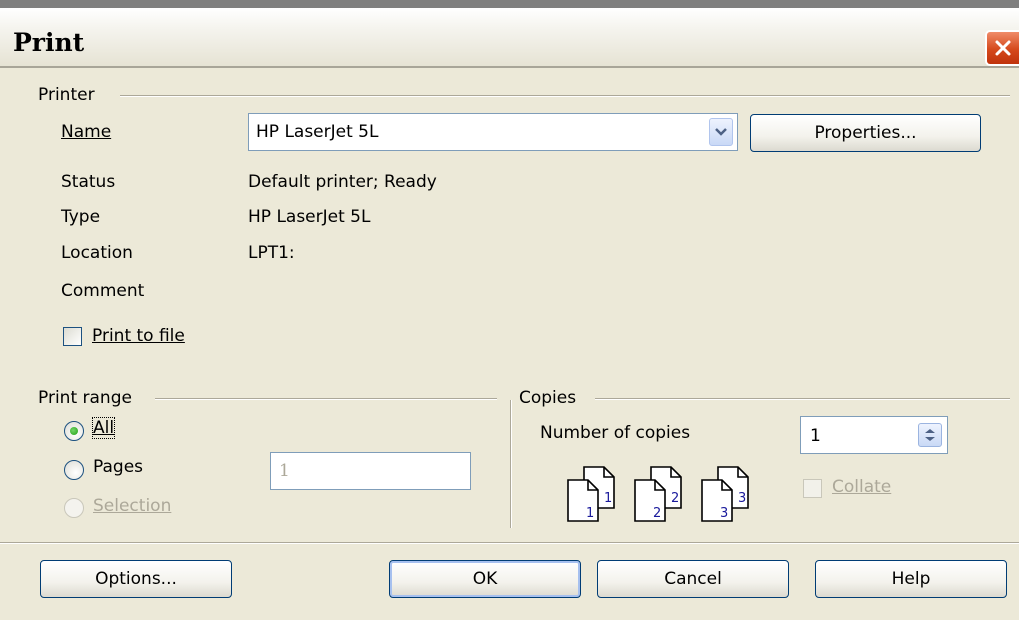 This screenshot has height=620, width=1019. What do you see at coordinates (861, 487) in the screenshot?
I see `collate-label: Collate` at bounding box center [861, 487].